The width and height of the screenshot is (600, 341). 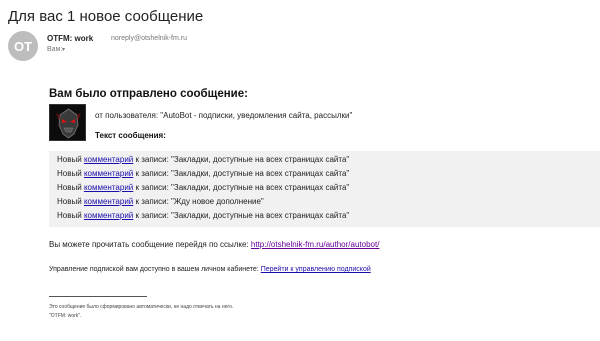 What do you see at coordinates (55, 49) in the screenshot?
I see `recipient-label: Вам:` at bounding box center [55, 49].